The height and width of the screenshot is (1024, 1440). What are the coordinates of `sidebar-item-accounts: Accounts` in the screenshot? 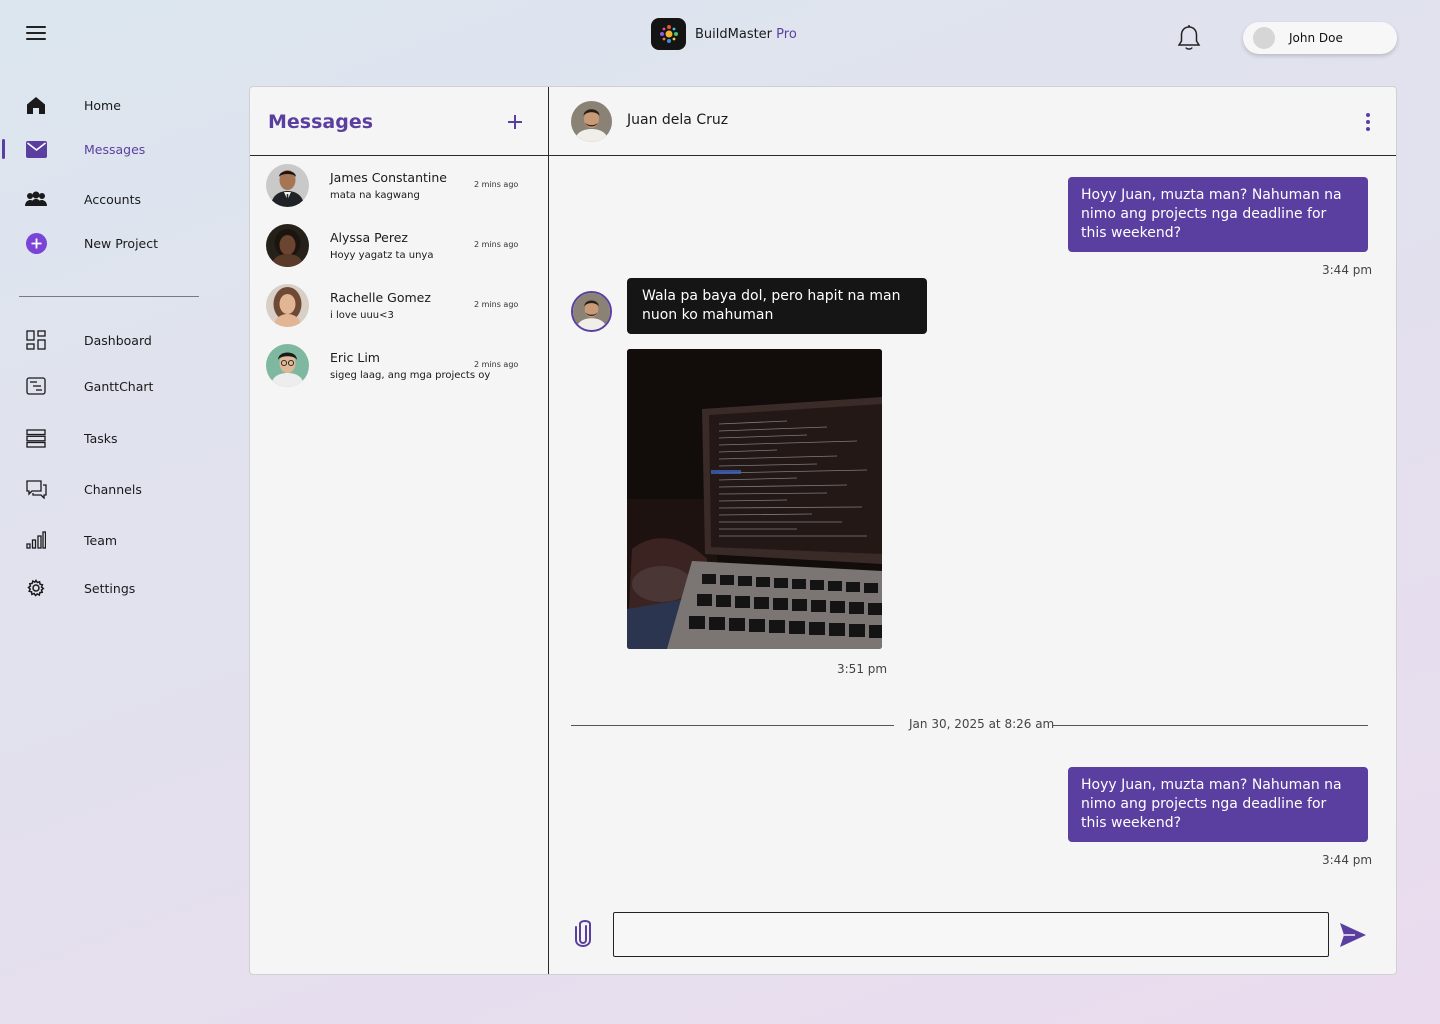 It's located at (115, 199).